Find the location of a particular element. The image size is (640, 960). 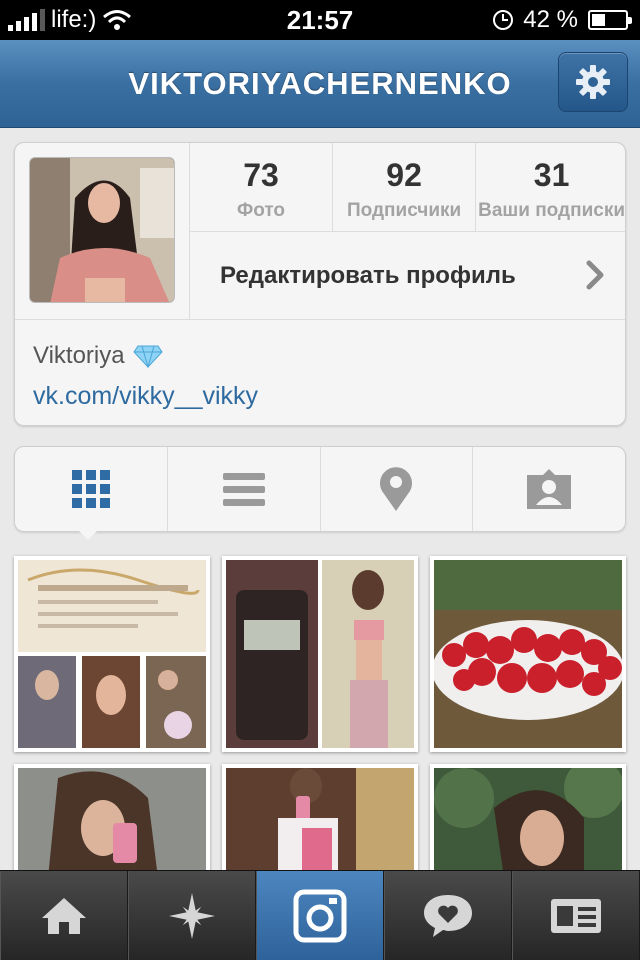

tab-map-view is located at coordinates (397, 489).